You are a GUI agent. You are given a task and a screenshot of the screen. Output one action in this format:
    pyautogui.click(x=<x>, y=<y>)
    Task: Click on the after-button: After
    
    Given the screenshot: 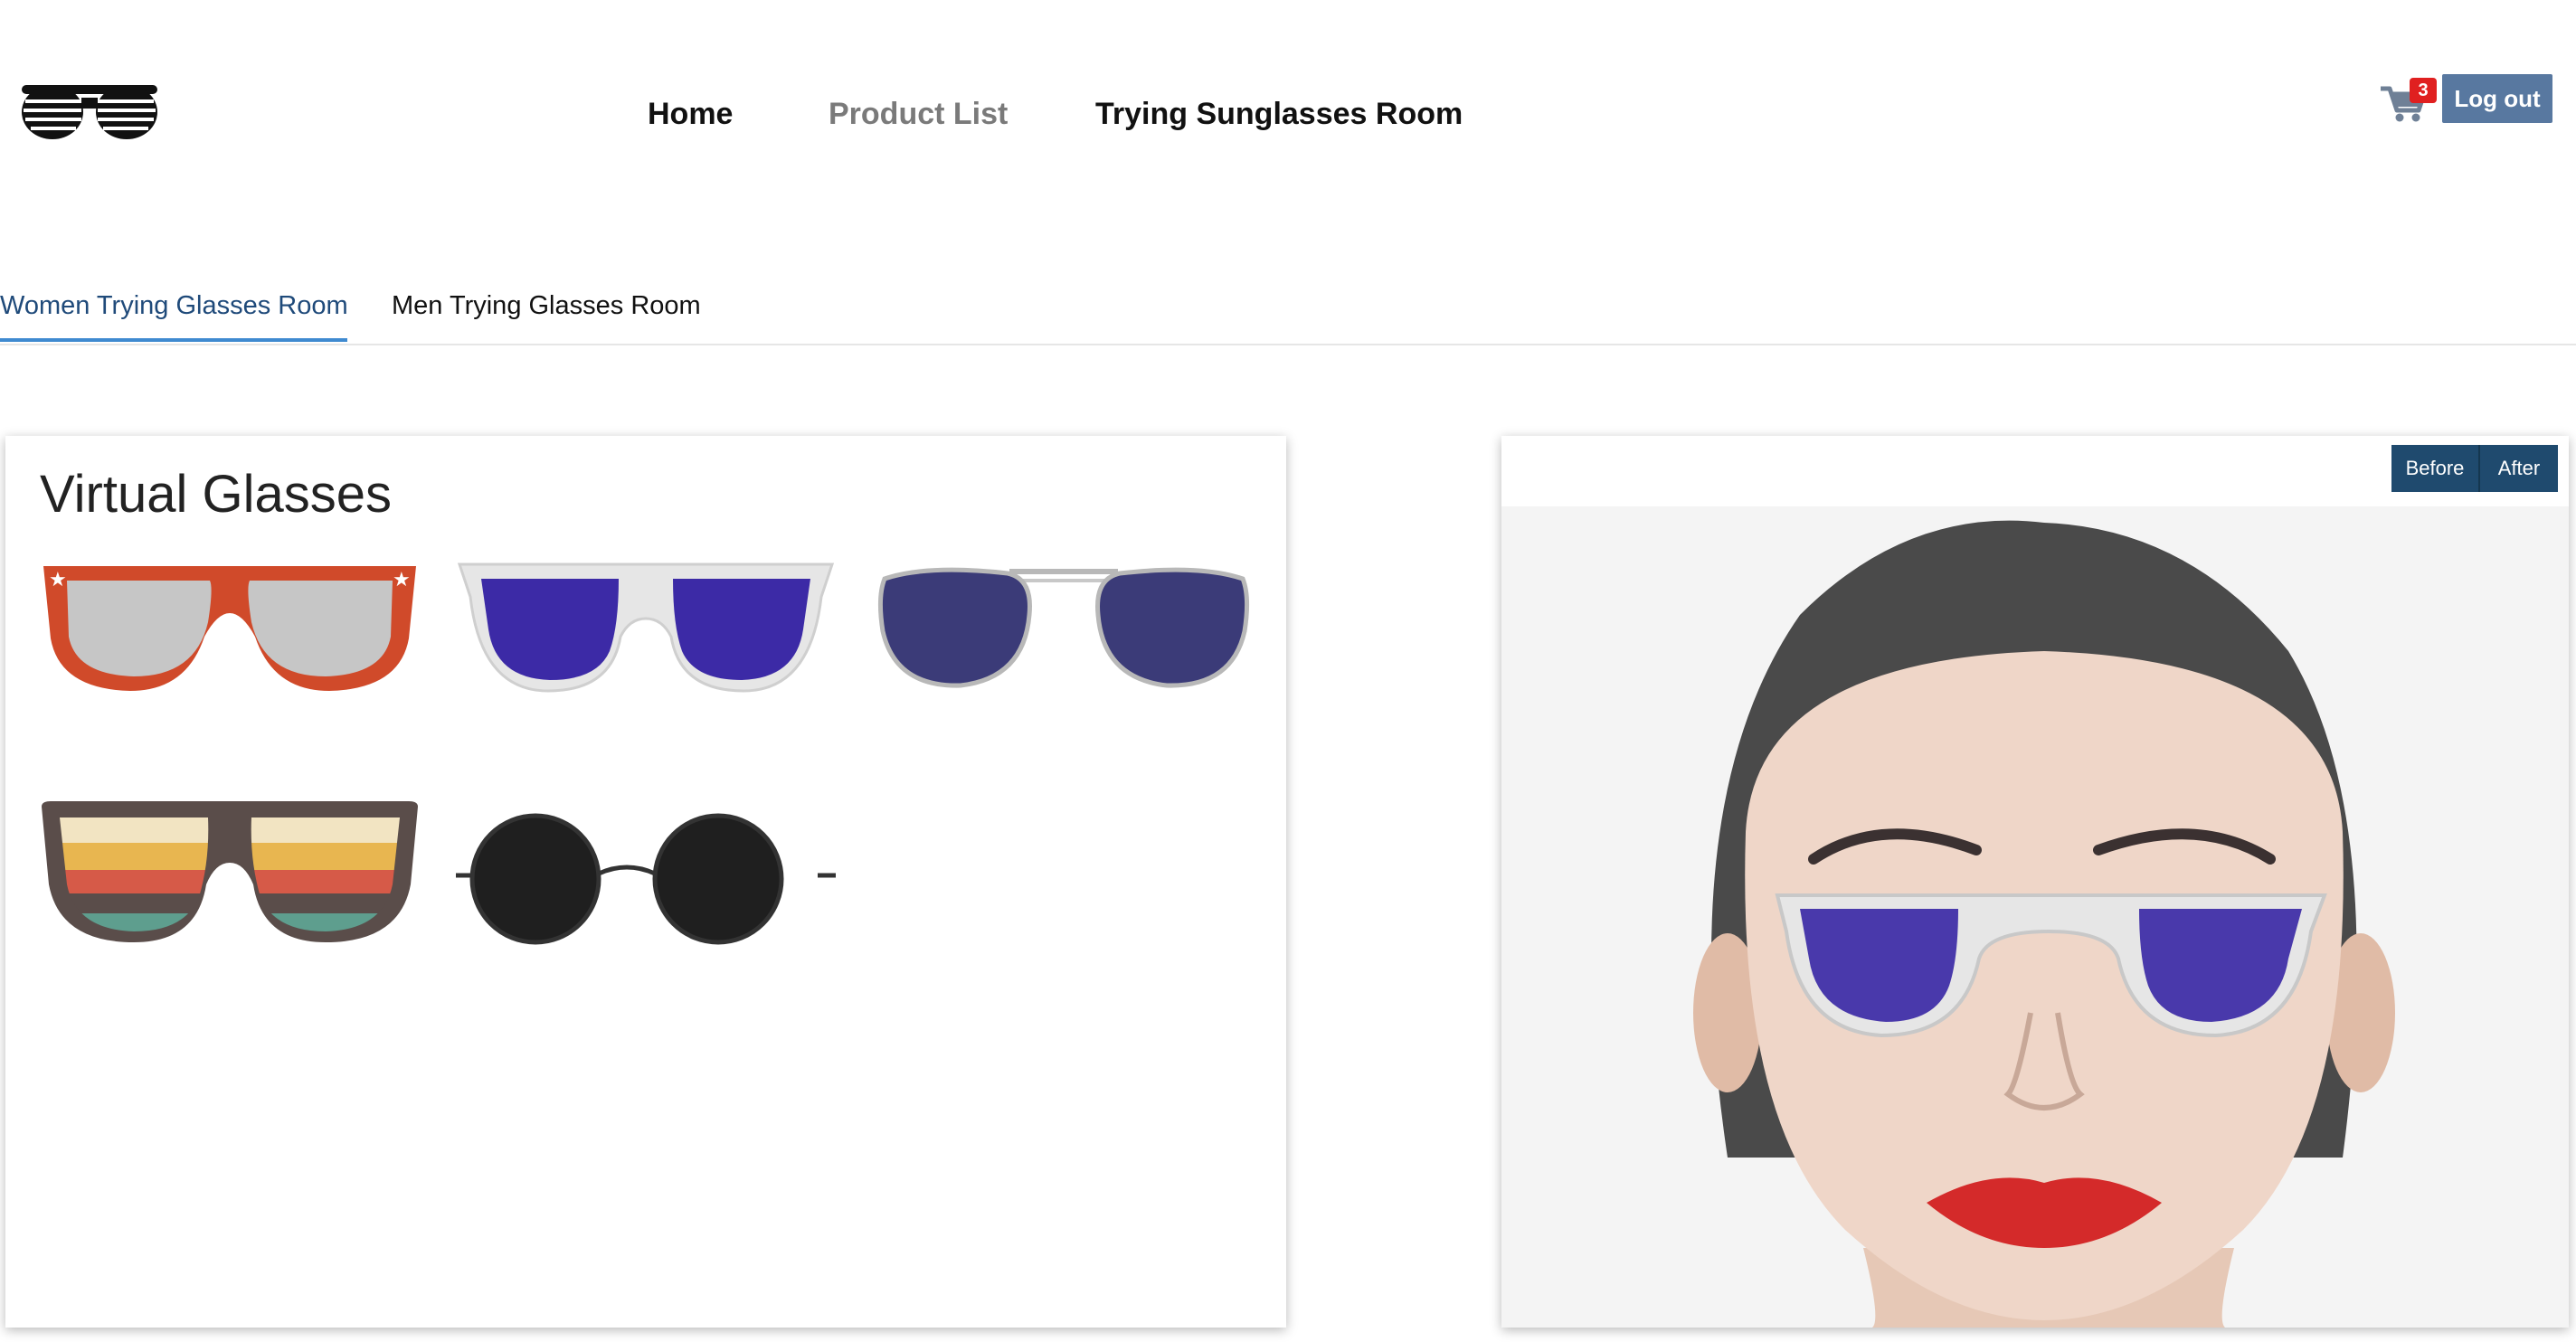 What is the action you would take?
    pyautogui.click(x=2519, y=469)
    